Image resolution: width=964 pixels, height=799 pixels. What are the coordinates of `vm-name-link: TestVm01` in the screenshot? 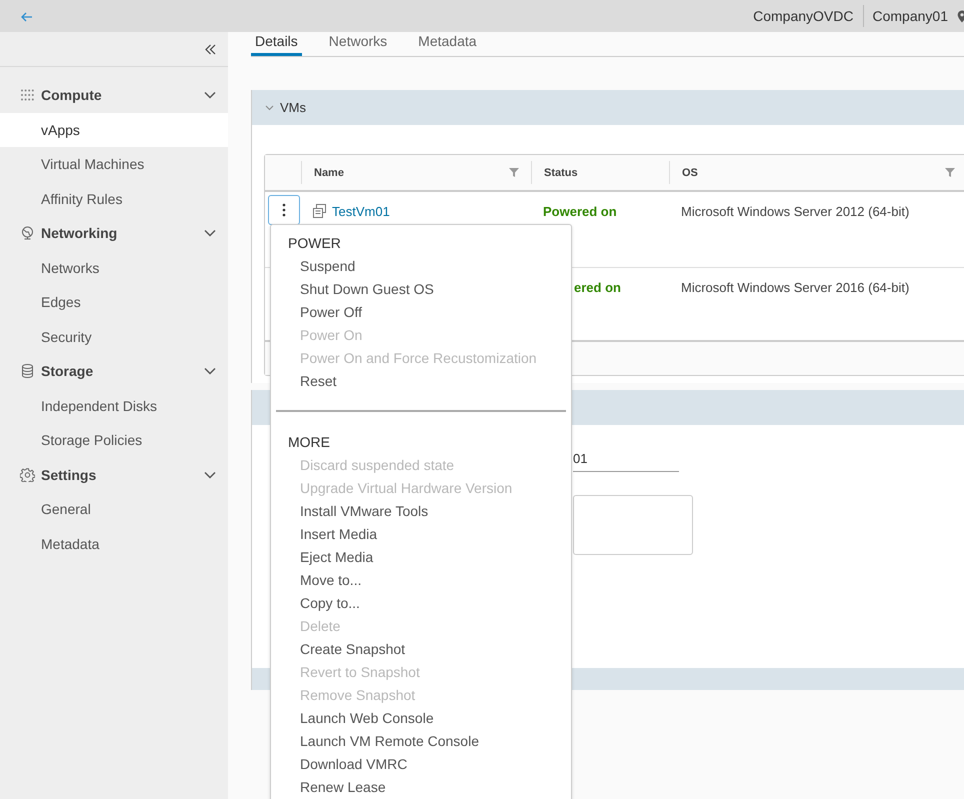 It's located at (361, 211).